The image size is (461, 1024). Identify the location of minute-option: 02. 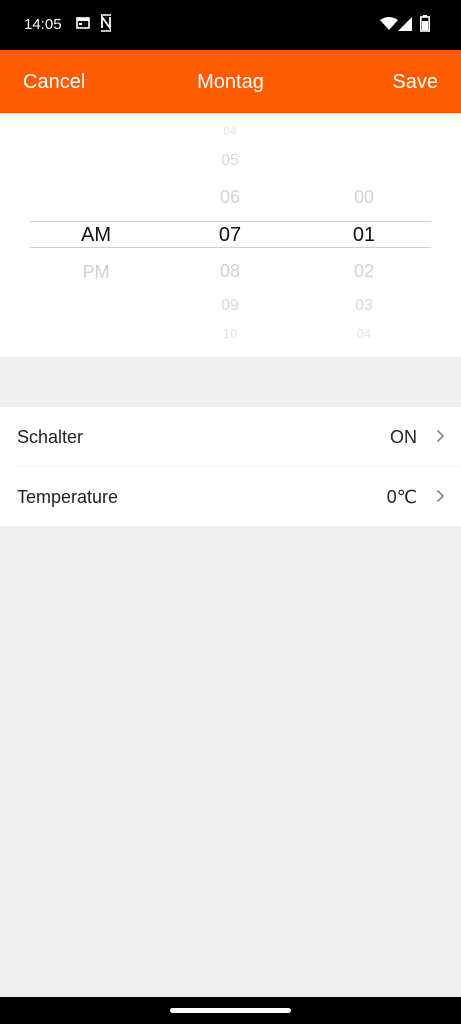
(364, 271).